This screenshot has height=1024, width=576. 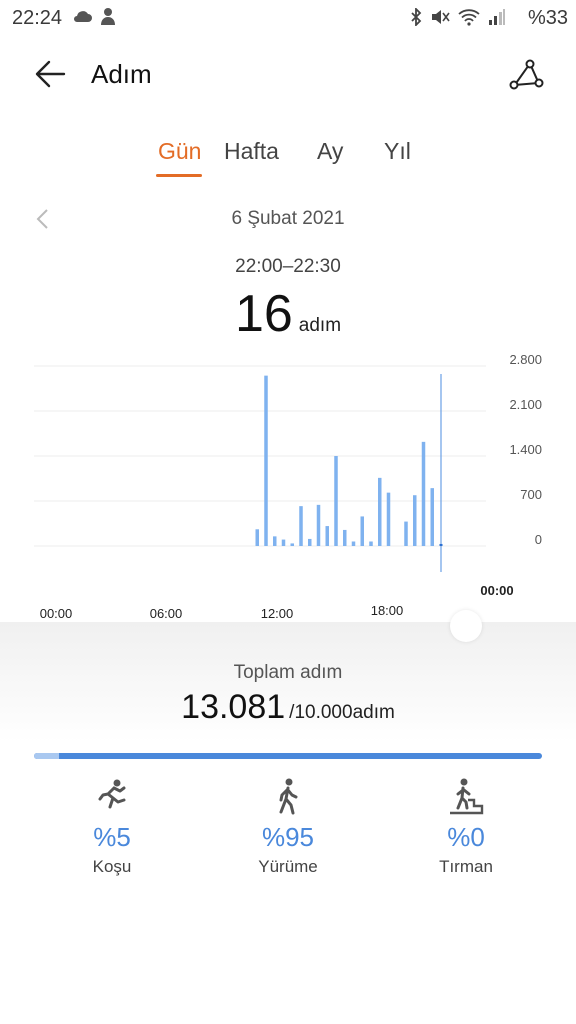 I want to click on running-label: Koşu, so click(x=112, y=866).